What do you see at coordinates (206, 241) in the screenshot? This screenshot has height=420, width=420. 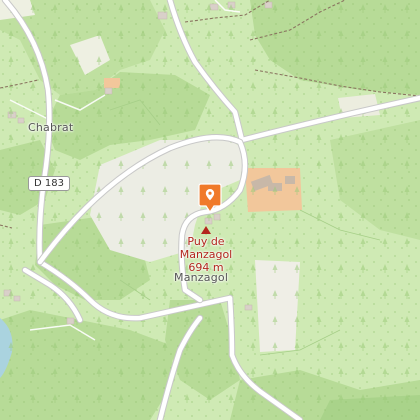 I see `peak-name-line1: Puy de` at bounding box center [206, 241].